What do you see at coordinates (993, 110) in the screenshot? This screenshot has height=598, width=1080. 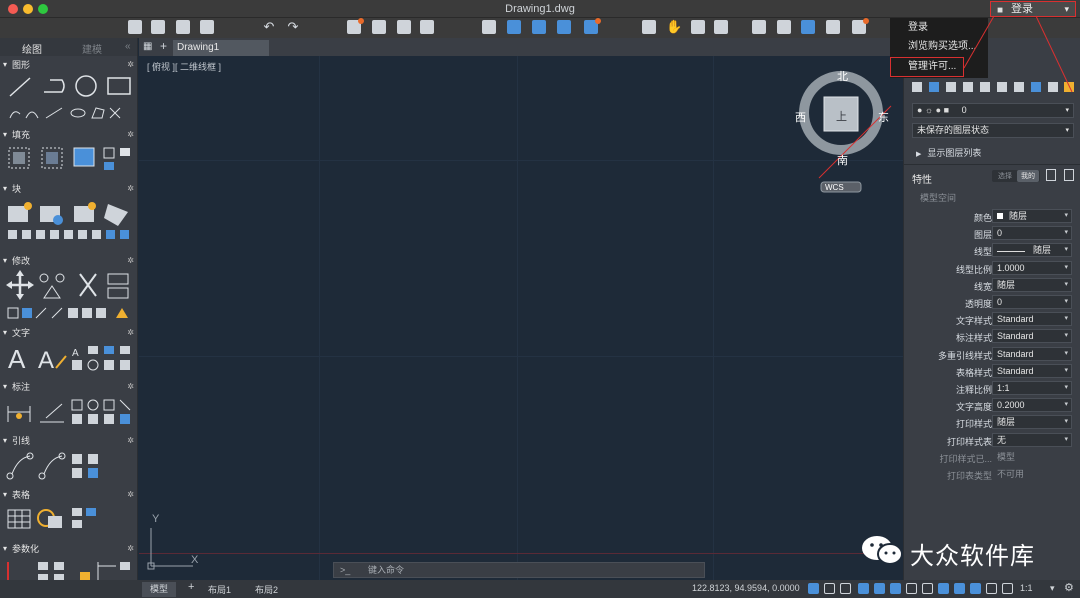 I see `current-layer-select: ● ☼ ● ■ 0 ▾` at bounding box center [993, 110].